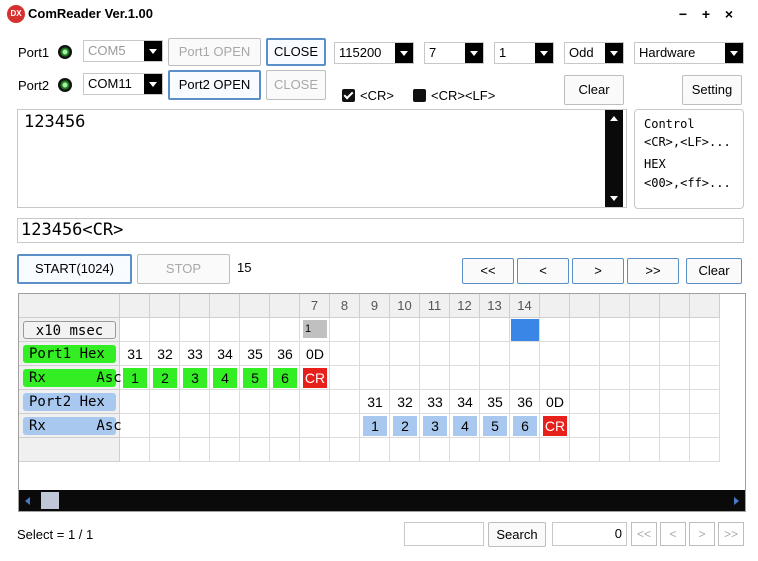  I want to click on search-button: Search, so click(517, 534).